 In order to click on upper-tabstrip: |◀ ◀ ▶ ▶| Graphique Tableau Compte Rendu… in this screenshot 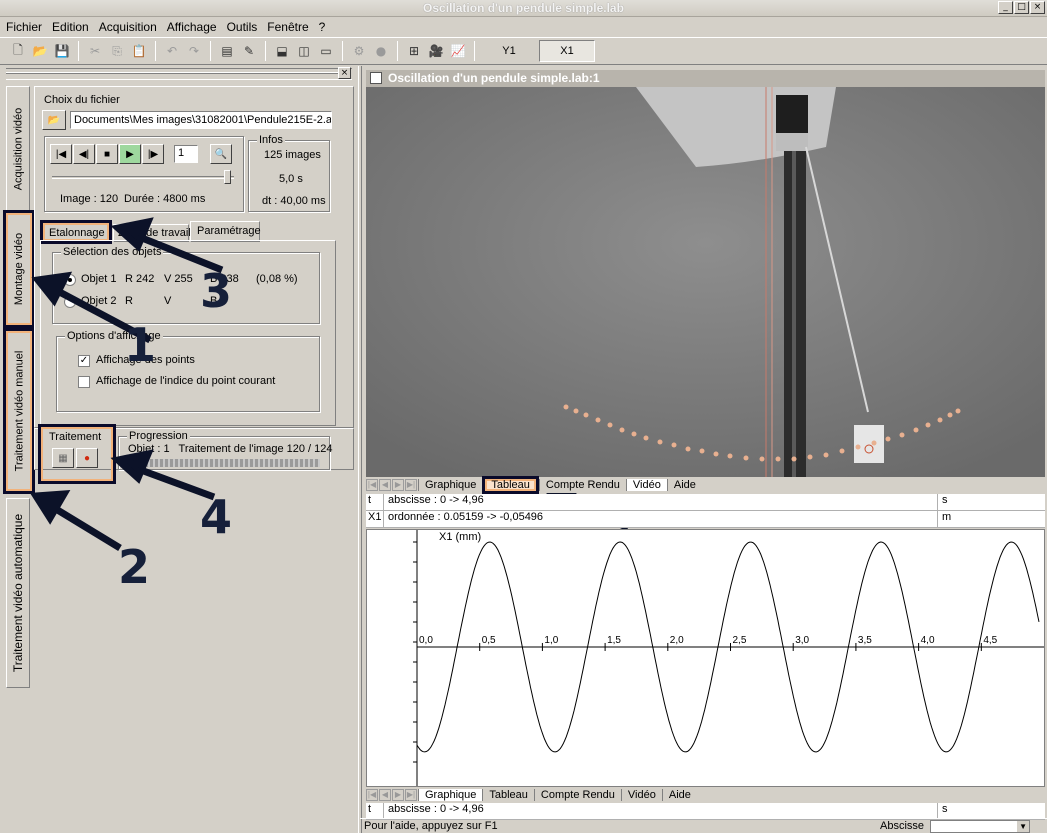, I will do `click(705, 485)`.